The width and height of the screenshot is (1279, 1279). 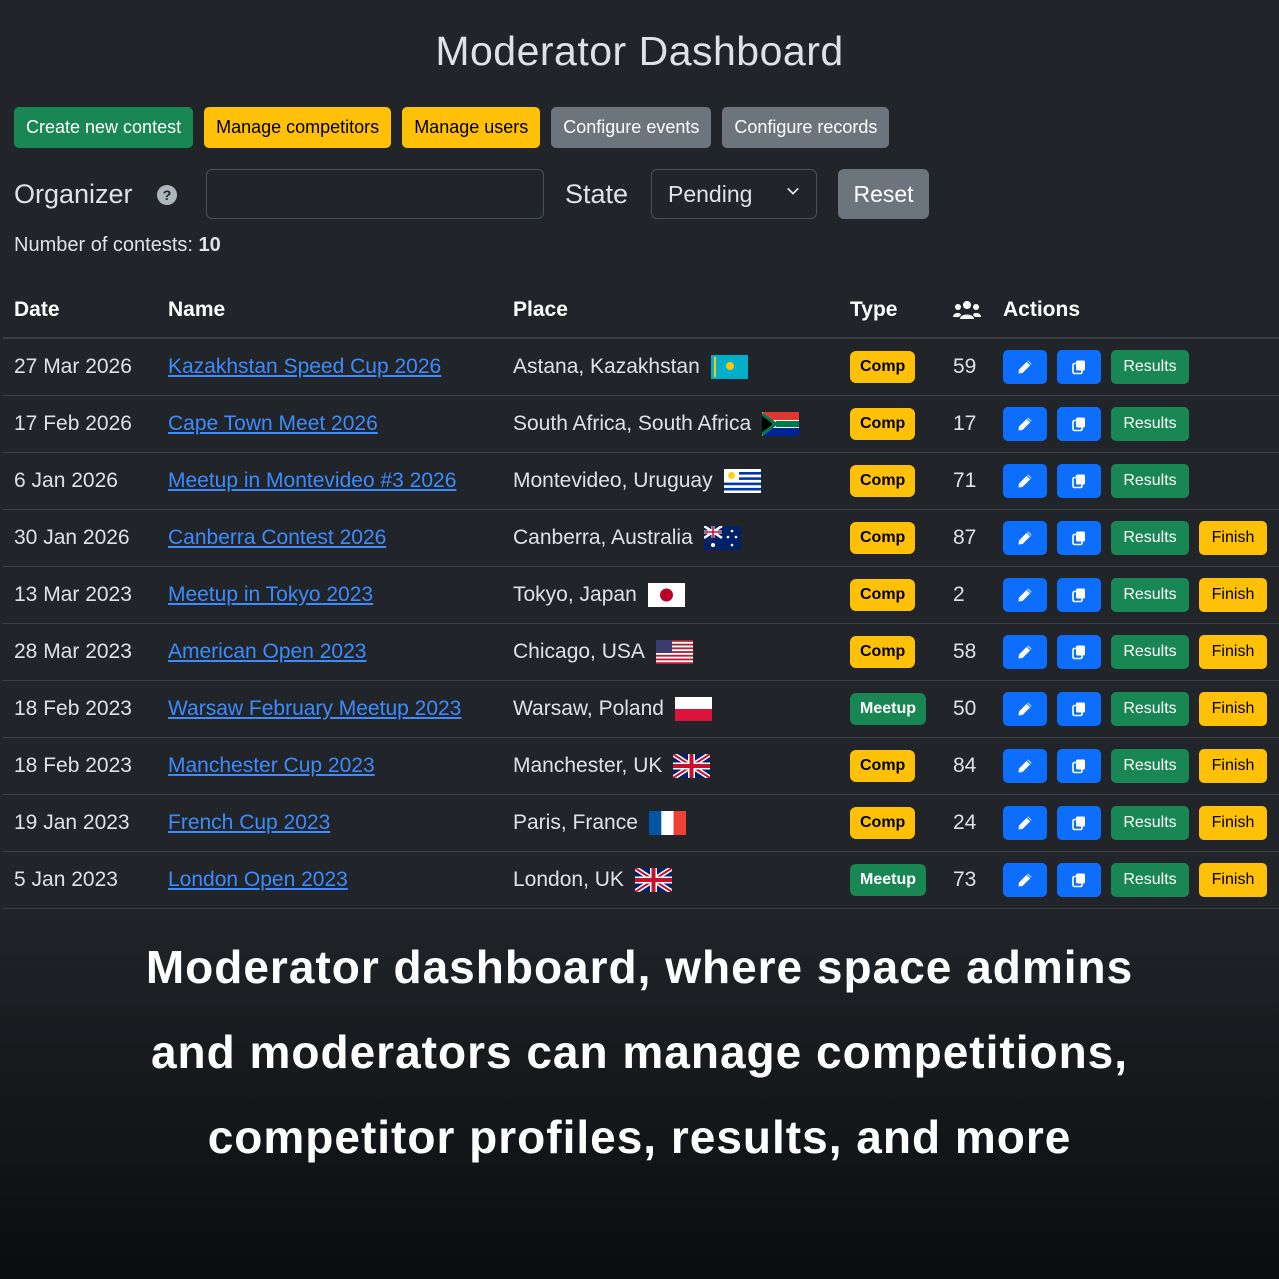 What do you see at coordinates (314, 708) in the screenshot?
I see `contest-link: Warsaw February Meetup 2023` at bounding box center [314, 708].